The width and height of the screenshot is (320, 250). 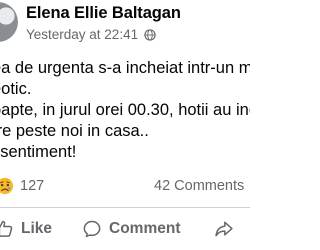 What do you see at coordinates (38, 152) in the screenshot?
I see `post-text-line: l sentiment!` at bounding box center [38, 152].